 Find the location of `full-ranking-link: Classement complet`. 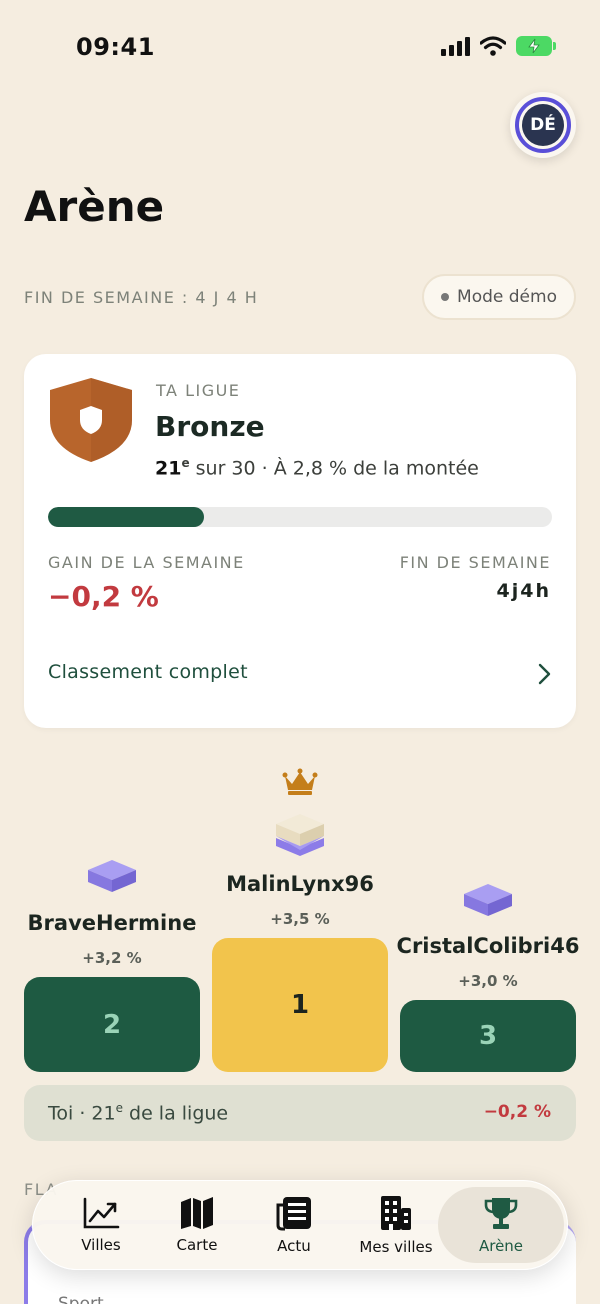

full-ranking-link: Classement complet is located at coordinates (148, 672).